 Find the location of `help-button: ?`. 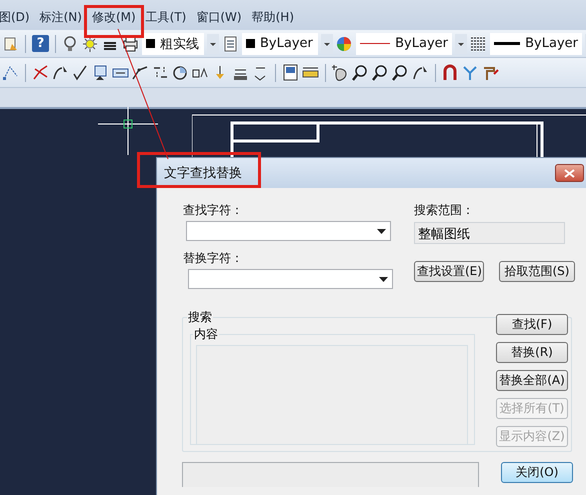

help-button: ? is located at coordinates (40, 43).